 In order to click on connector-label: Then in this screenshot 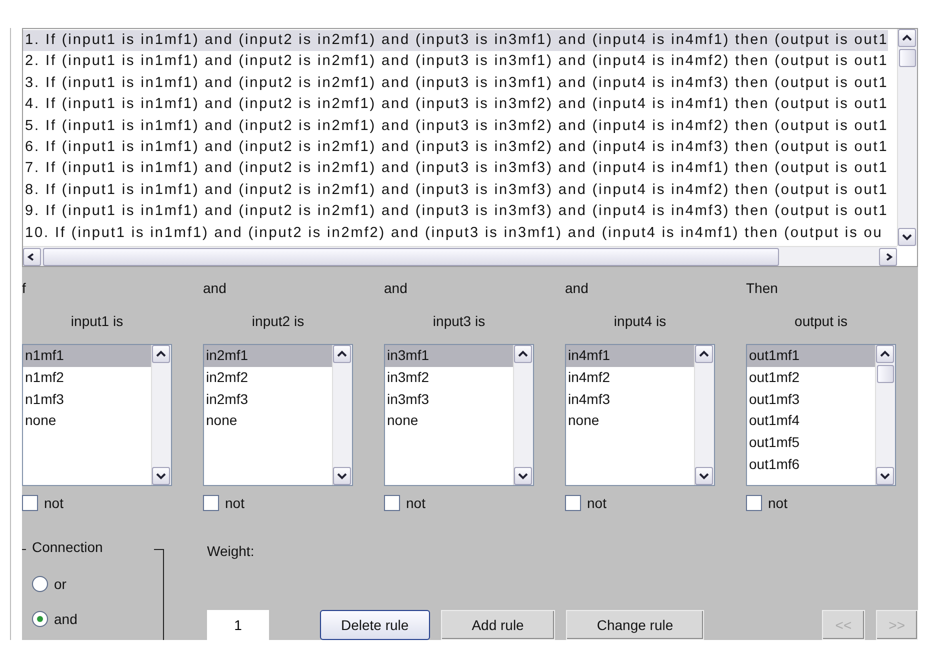, I will do `click(762, 289)`.